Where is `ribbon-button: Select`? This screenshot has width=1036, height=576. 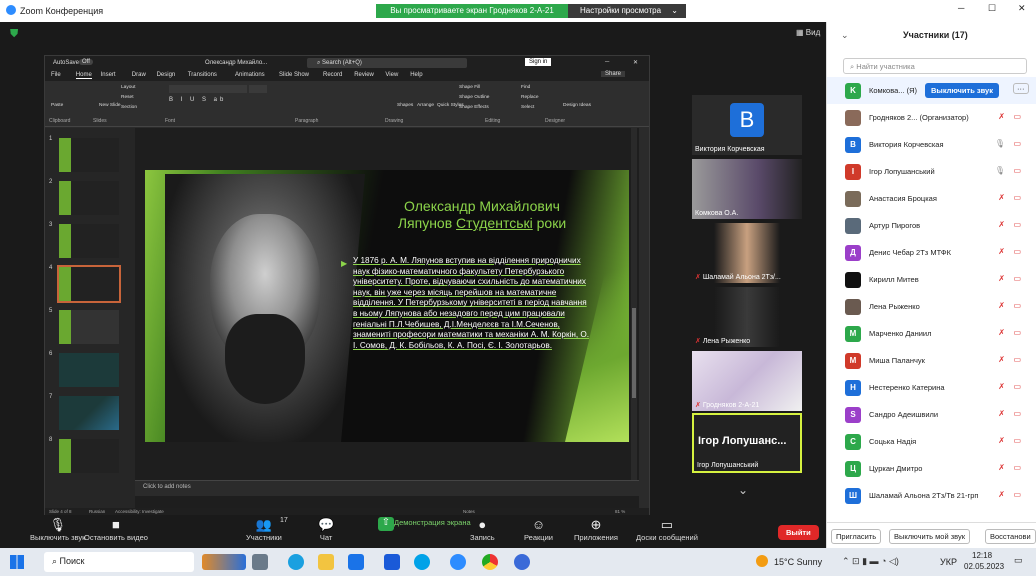
ribbon-button: Select is located at coordinates (527, 107).